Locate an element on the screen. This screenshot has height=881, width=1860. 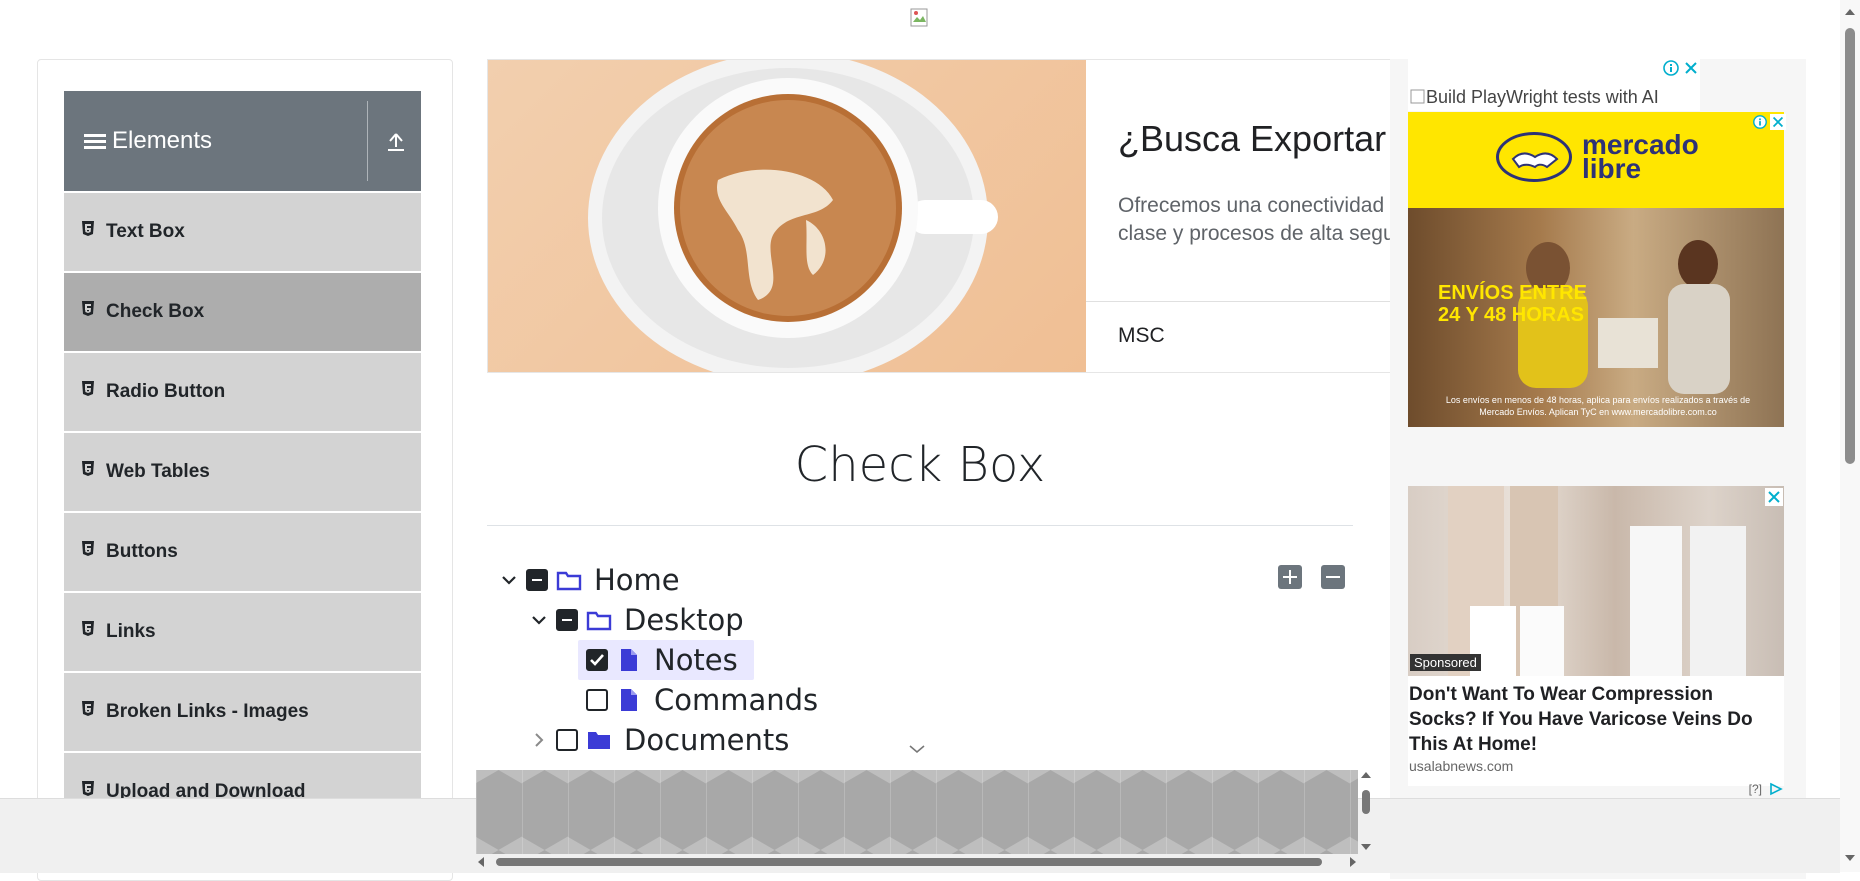
sponsored-badge: Sponsored is located at coordinates (1445, 662).